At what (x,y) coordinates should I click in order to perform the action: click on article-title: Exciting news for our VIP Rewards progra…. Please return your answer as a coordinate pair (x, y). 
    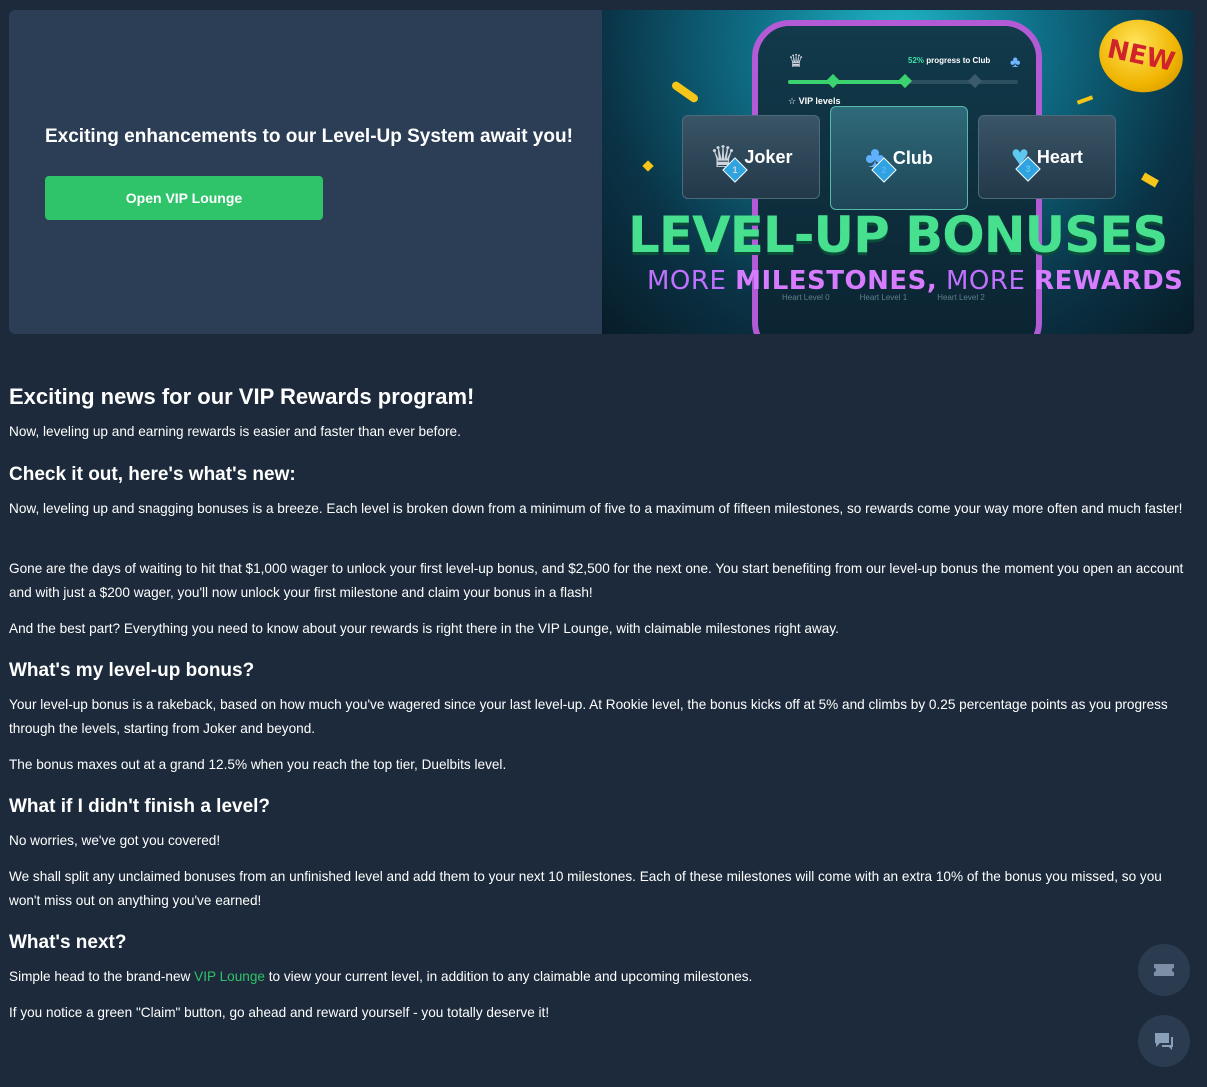
    Looking at the image, I should click on (242, 396).